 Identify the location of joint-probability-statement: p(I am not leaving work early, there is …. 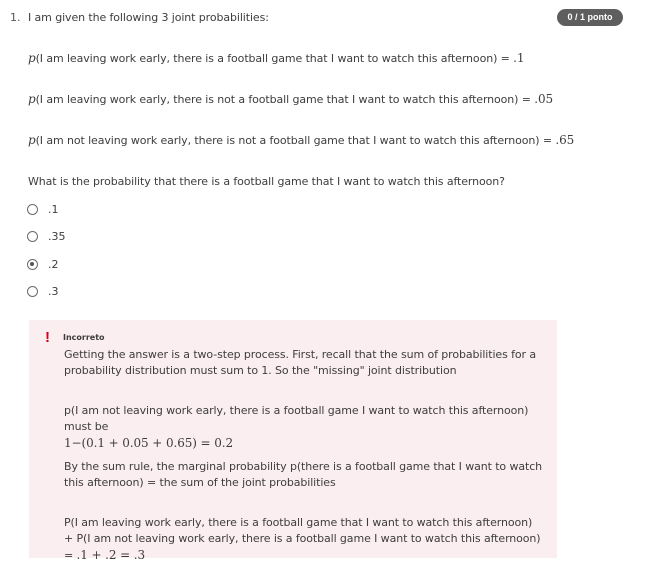
(301, 140).